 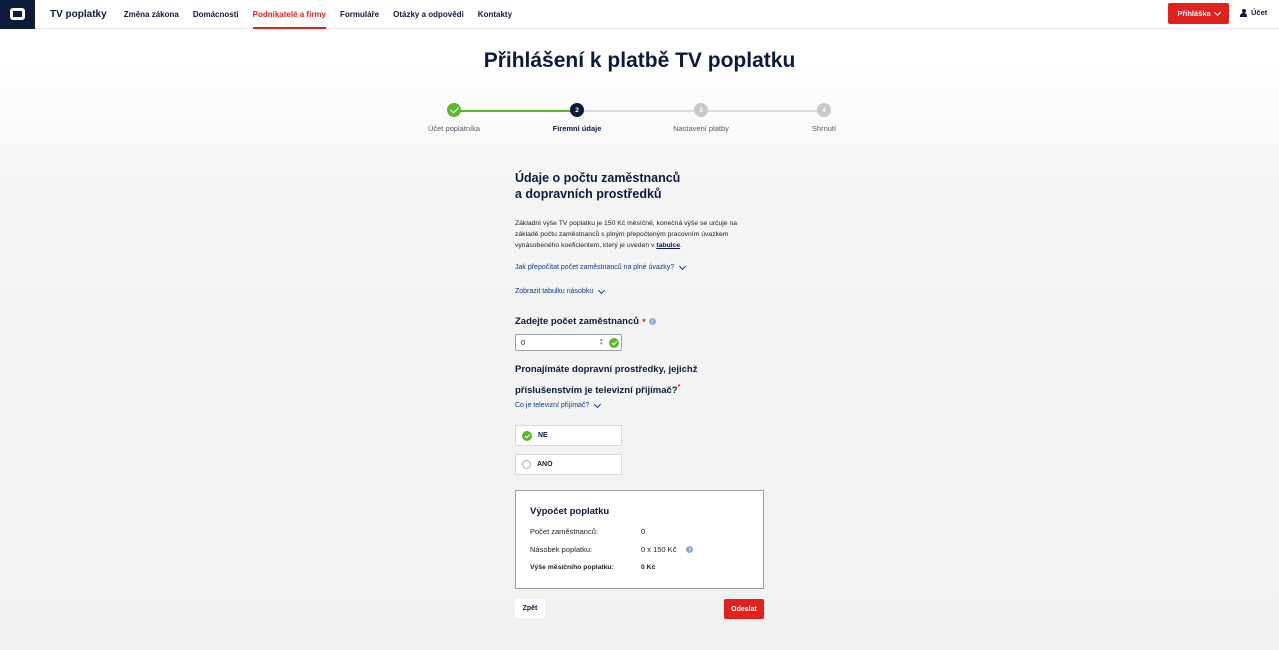 What do you see at coordinates (527, 435) in the screenshot?
I see `selected-check-icon` at bounding box center [527, 435].